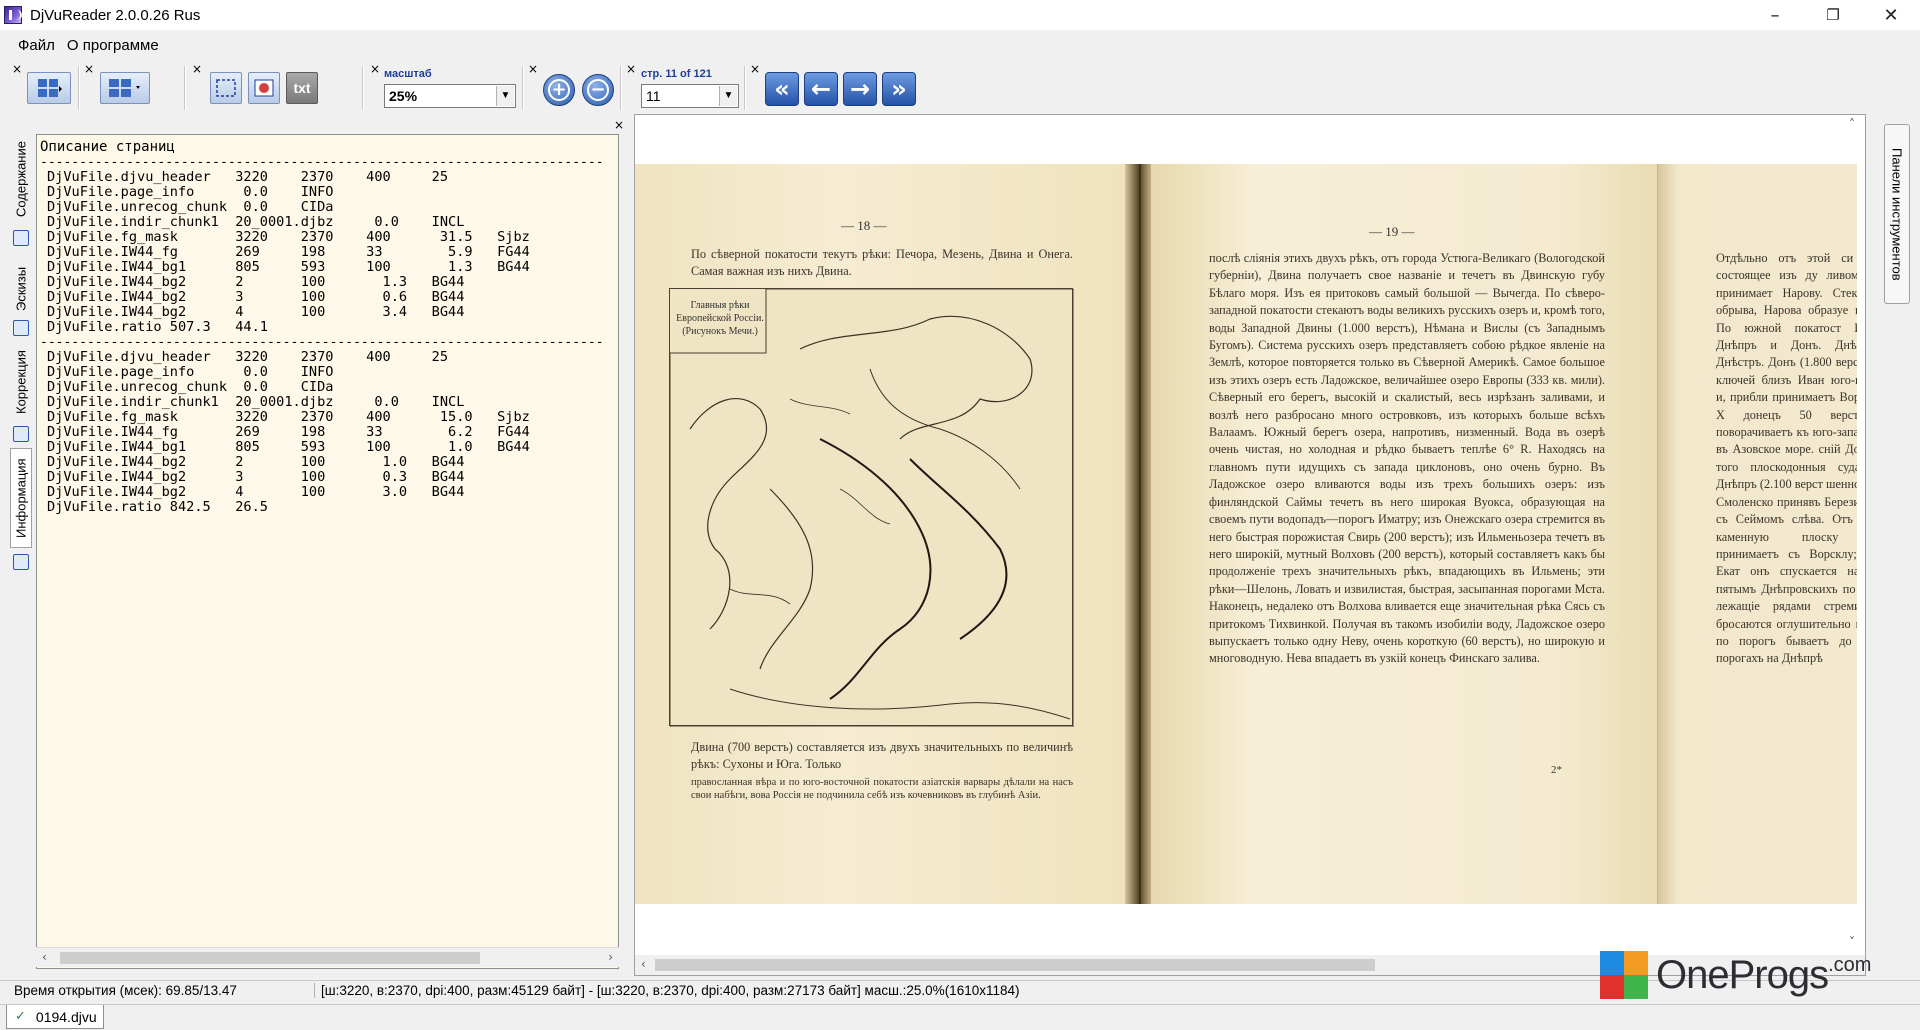 This screenshot has height=1030, width=1920. I want to click on select-image-button, so click(264, 88).